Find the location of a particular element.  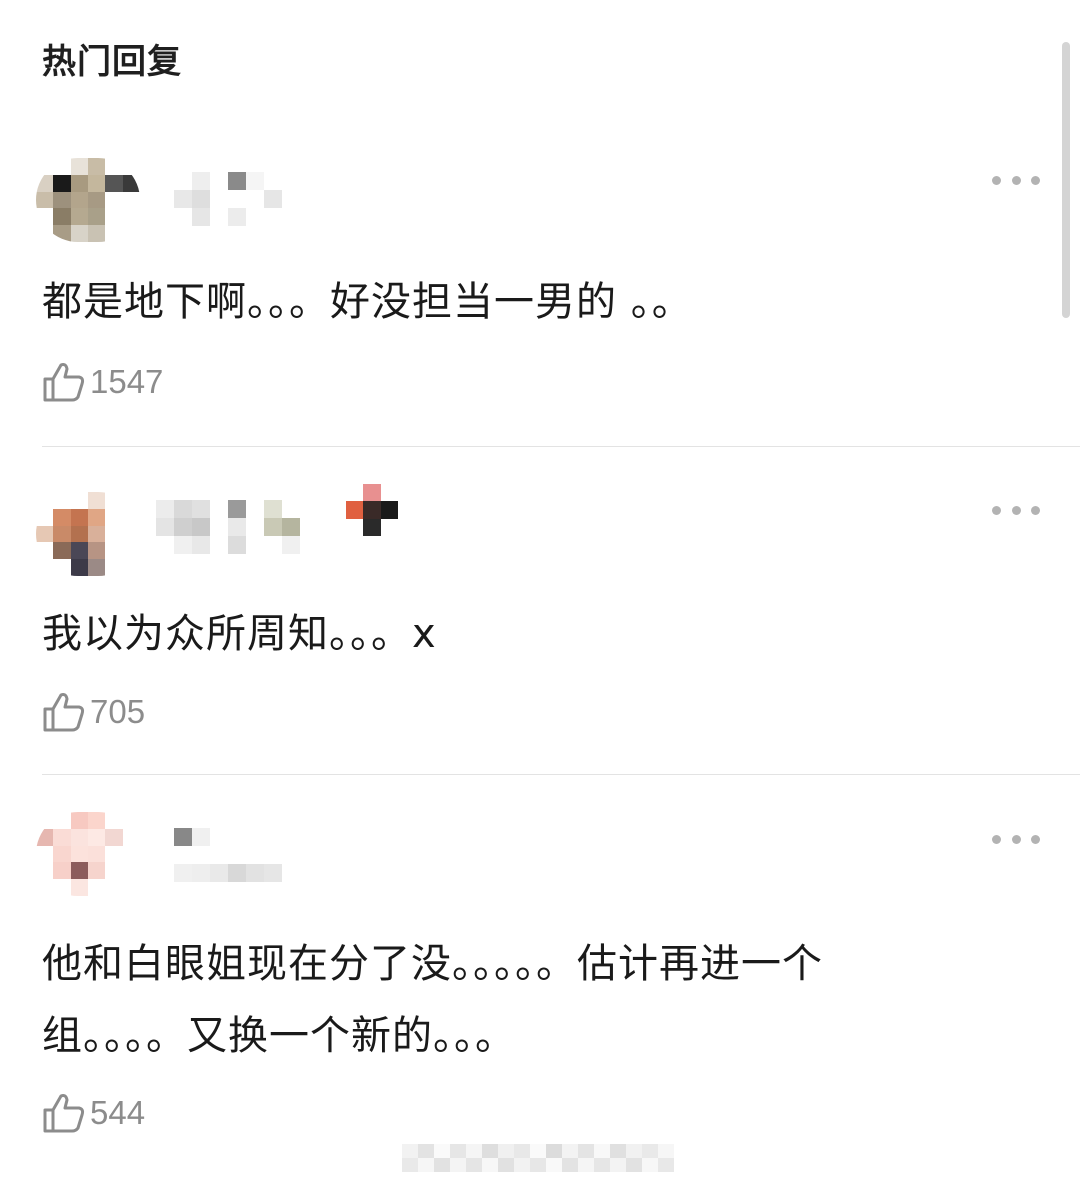

more-dots-icon is located at coordinates (996, 510).